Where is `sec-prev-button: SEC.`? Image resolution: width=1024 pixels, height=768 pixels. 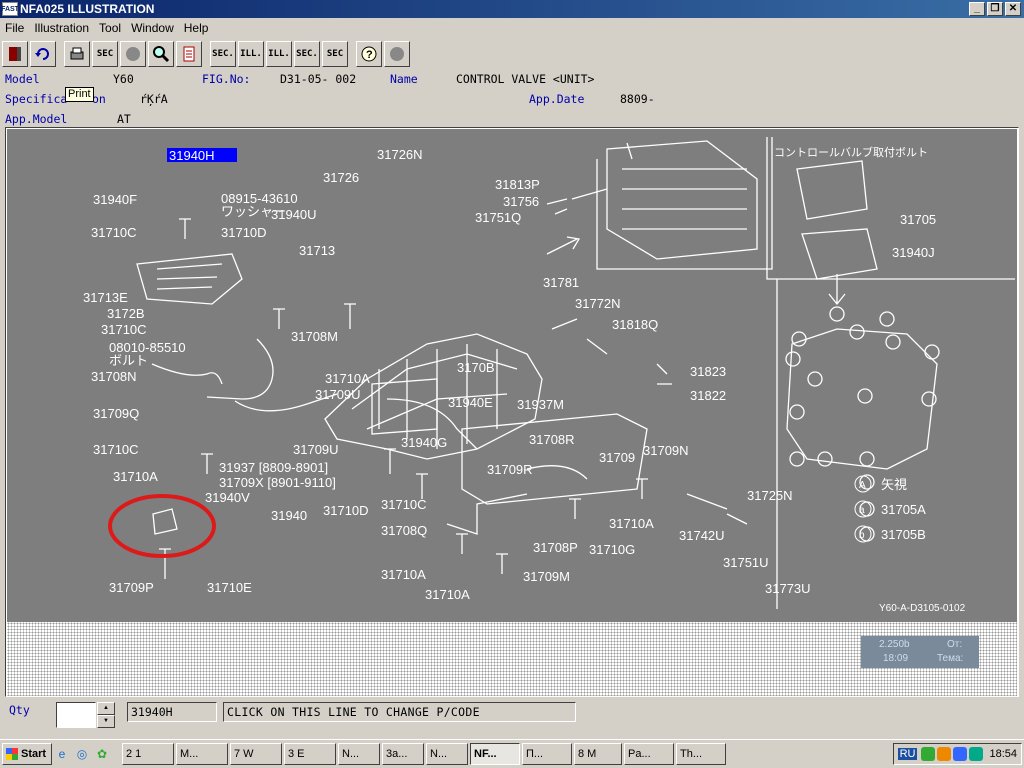
sec-prev-button: SEC. is located at coordinates (223, 54).